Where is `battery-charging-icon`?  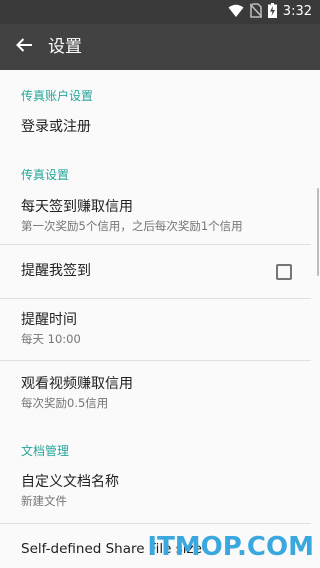 battery-charging-icon is located at coordinates (272, 12).